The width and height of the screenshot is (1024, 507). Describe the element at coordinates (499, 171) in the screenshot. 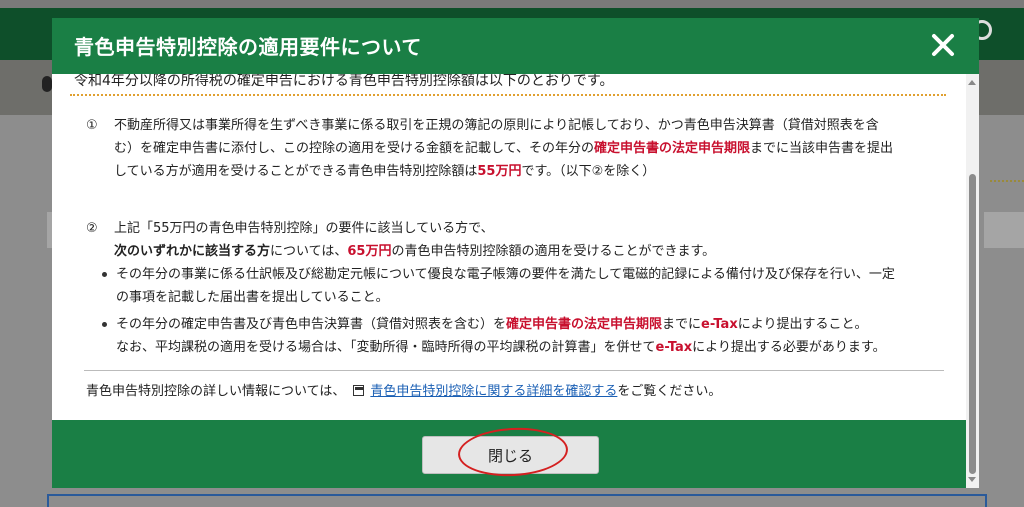

I see `amount-55-highlight: 55万円` at that location.